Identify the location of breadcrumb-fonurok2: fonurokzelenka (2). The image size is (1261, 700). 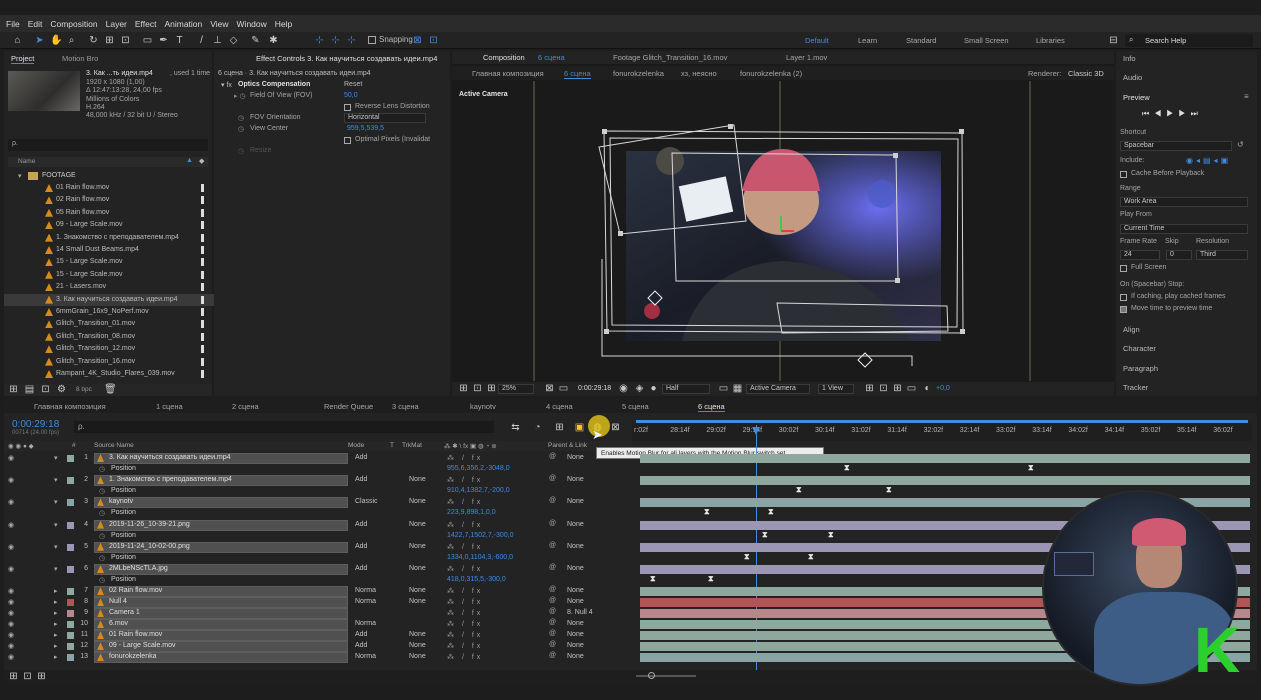
(771, 73).